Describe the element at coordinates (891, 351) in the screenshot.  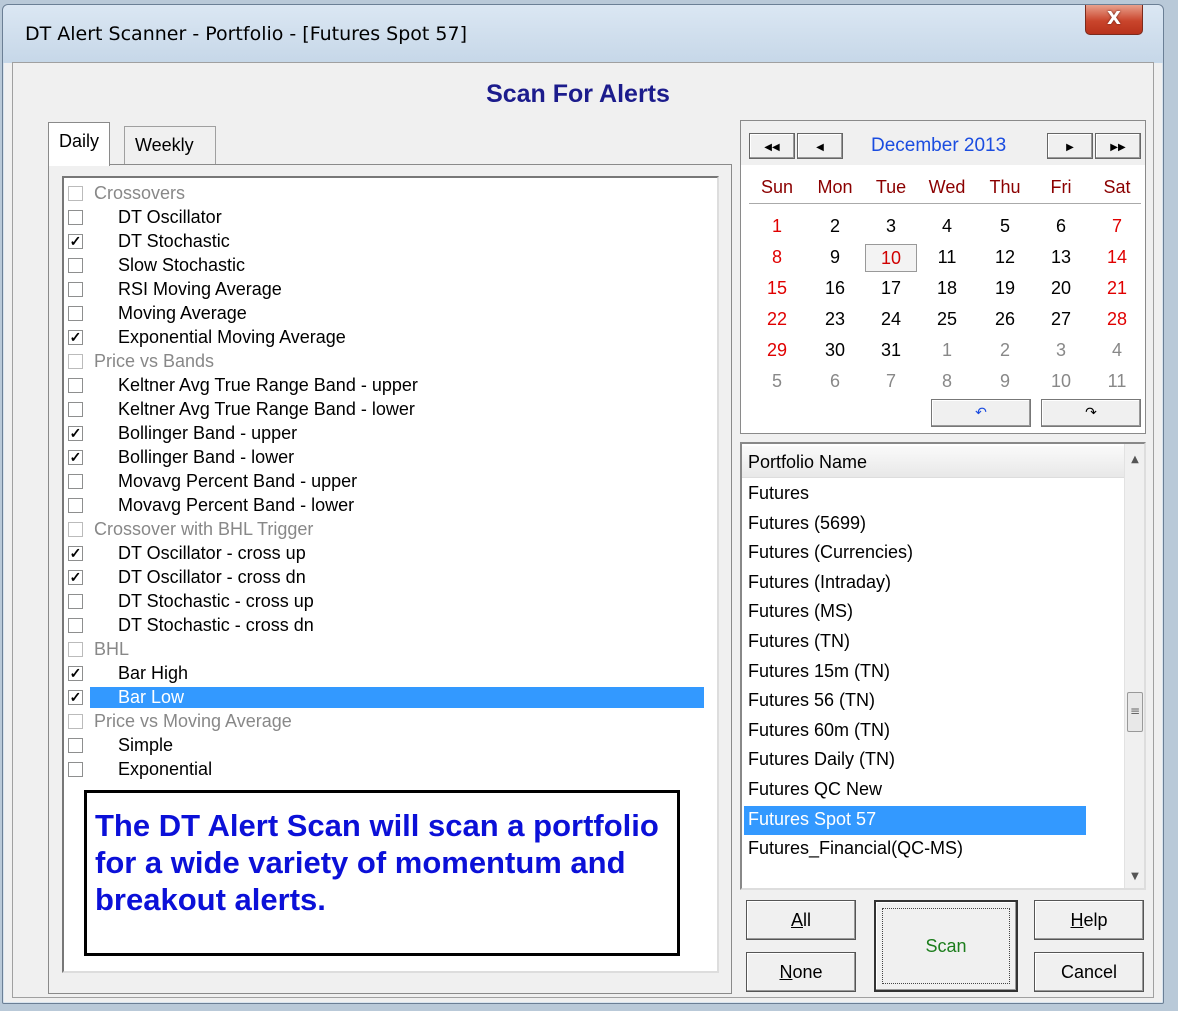
I see `calendar-day: 31` at that location.